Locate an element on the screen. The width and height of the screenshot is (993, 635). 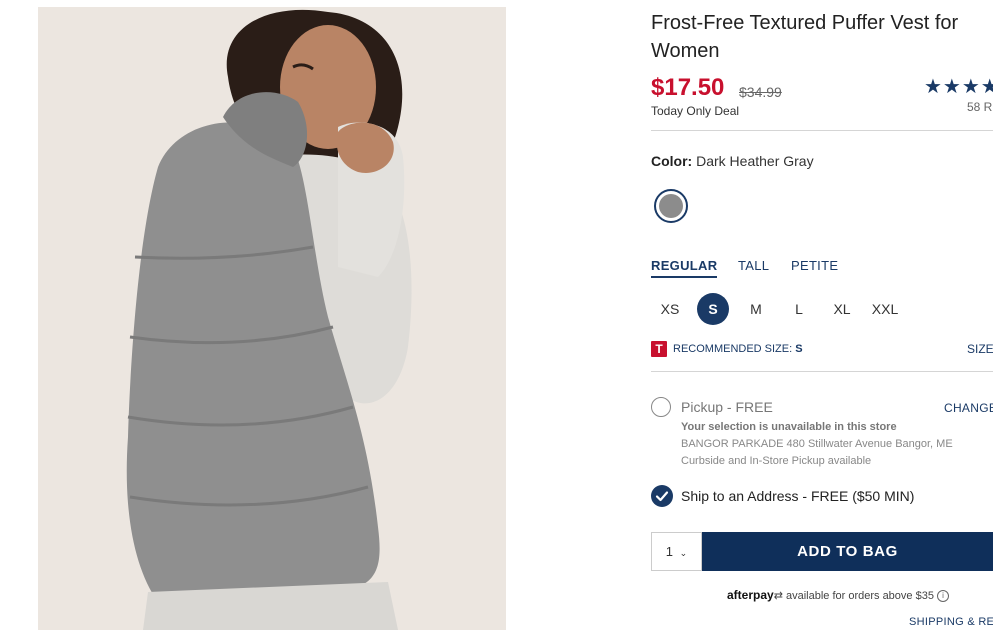
size-xxl-button: XXL is located at coordinates (885, 309).